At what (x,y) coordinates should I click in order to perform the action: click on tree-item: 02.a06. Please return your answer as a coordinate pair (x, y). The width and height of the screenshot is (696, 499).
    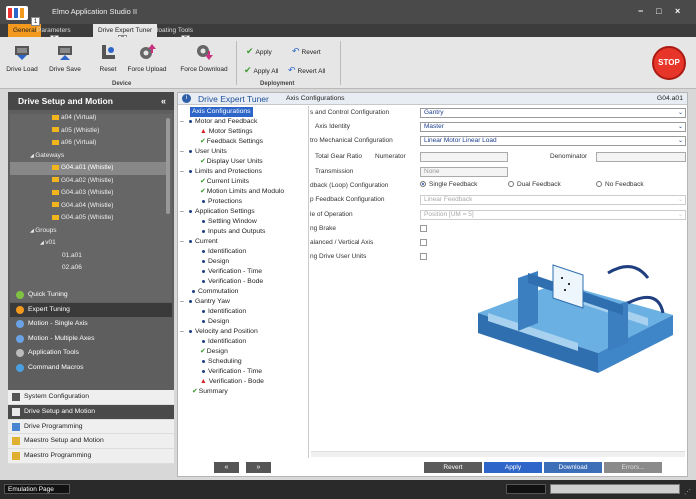
    Looking at the image, I should click on (88, 268).